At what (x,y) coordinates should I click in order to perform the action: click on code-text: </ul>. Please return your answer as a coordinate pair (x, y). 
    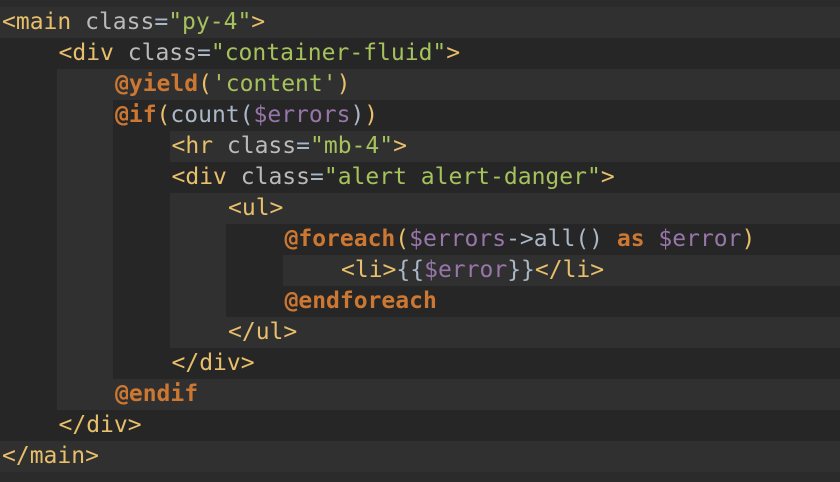
    Looking at the image, I should click on (262, 332).